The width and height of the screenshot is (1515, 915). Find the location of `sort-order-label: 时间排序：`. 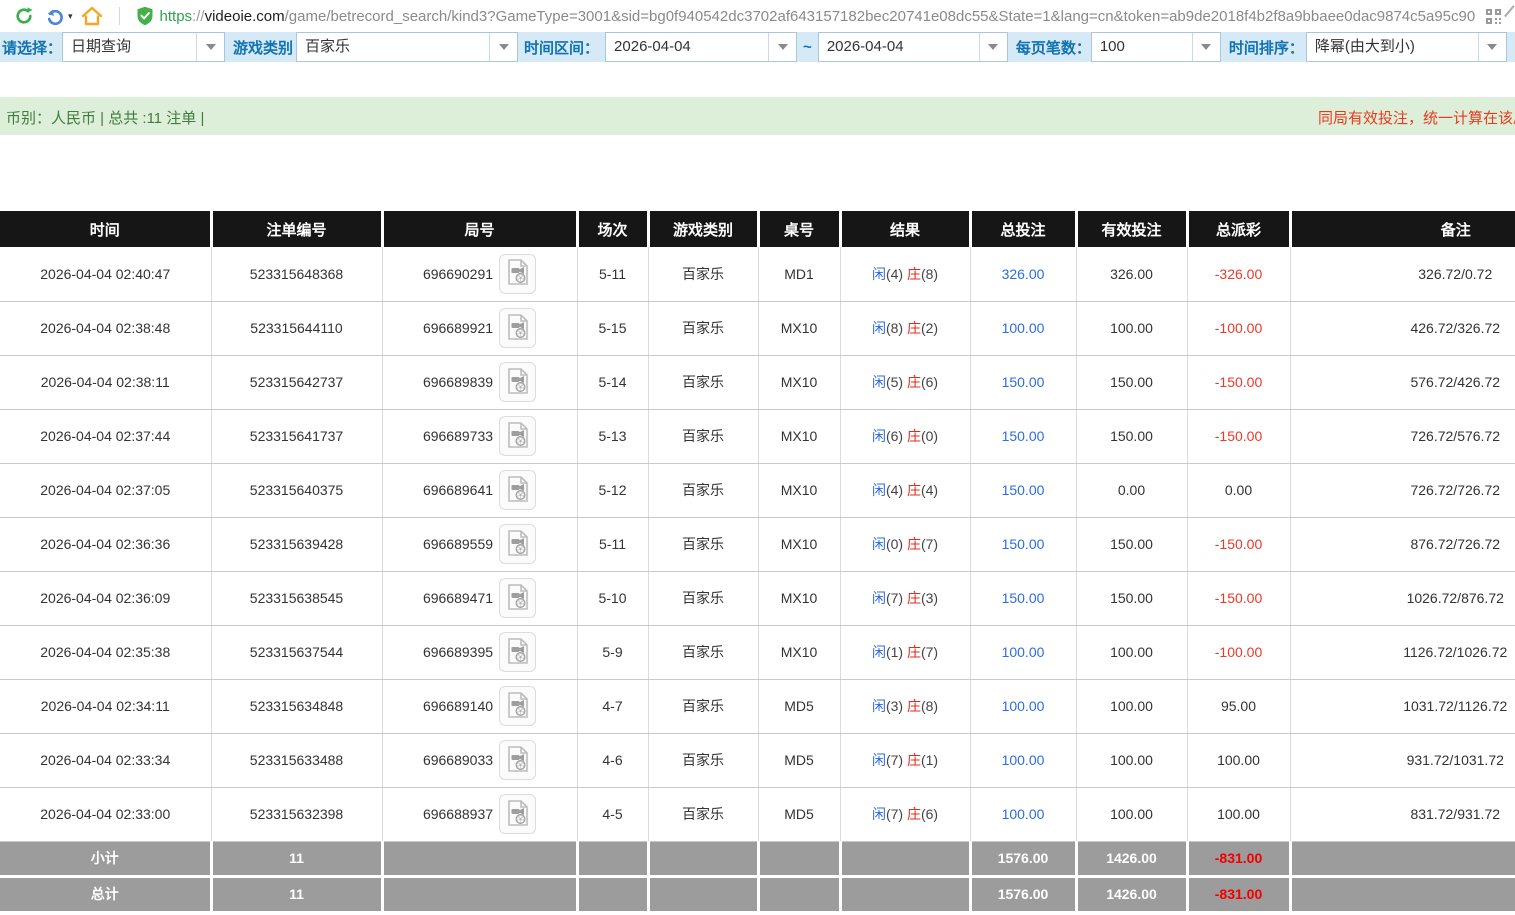

sort-order-label: 时间排序： is located at coordinates (1266, 48).